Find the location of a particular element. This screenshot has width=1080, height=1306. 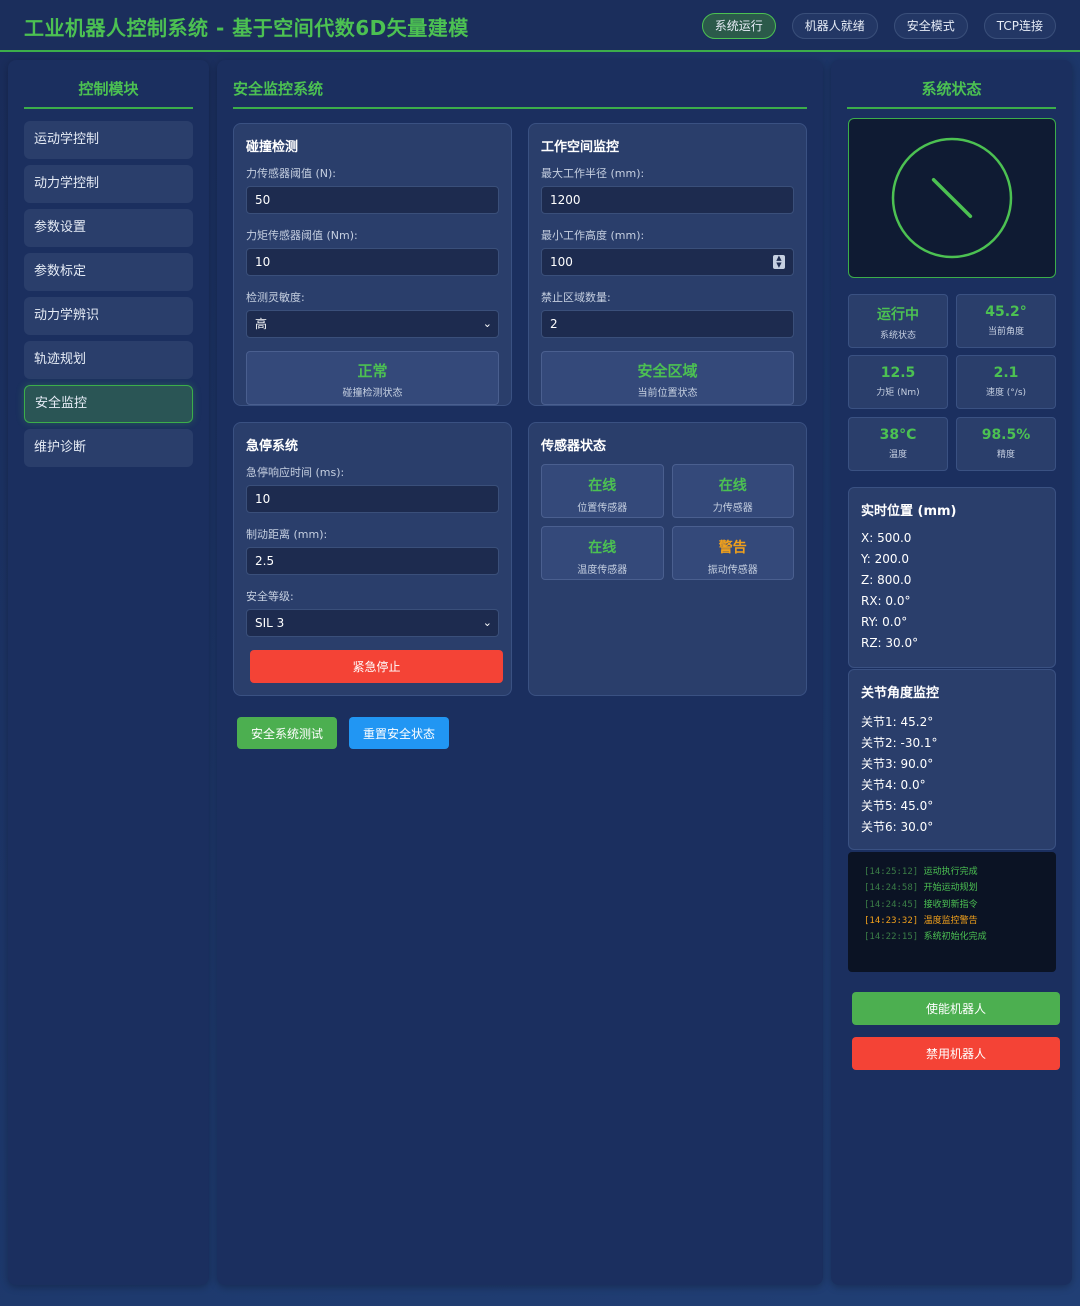

robot-arm-gauge is located at coordinates (952, 198).